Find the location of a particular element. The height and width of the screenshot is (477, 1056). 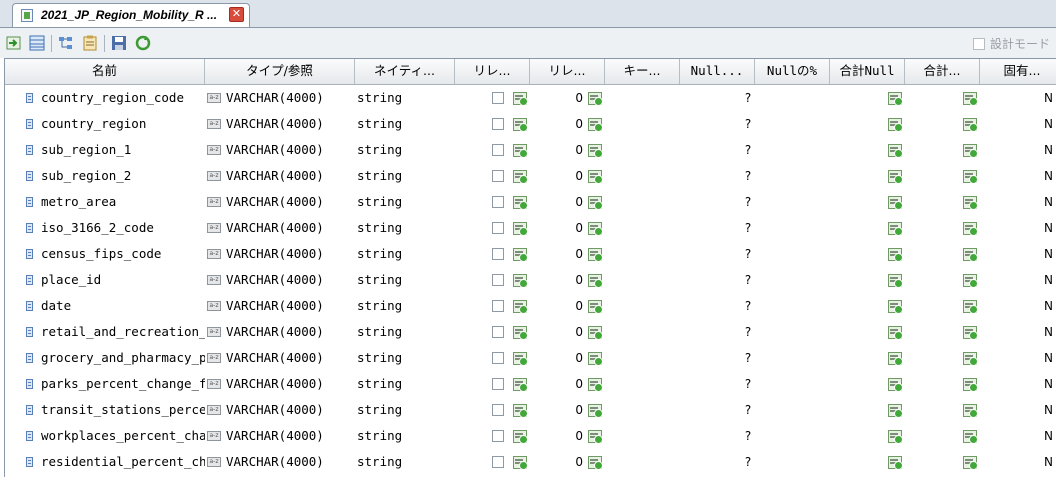

column-name: country_region is located at coordinates (123, 124).